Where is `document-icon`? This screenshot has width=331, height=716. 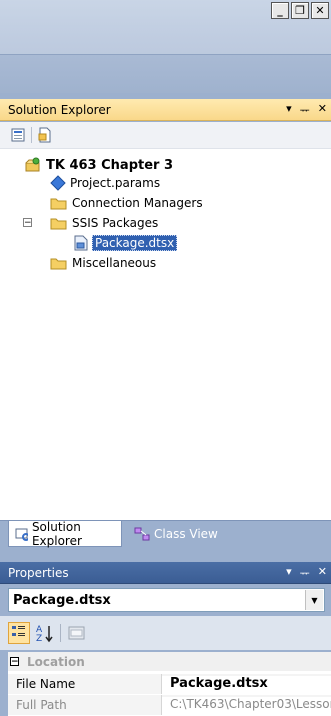
document-icon is located at coordinates (44, 135).